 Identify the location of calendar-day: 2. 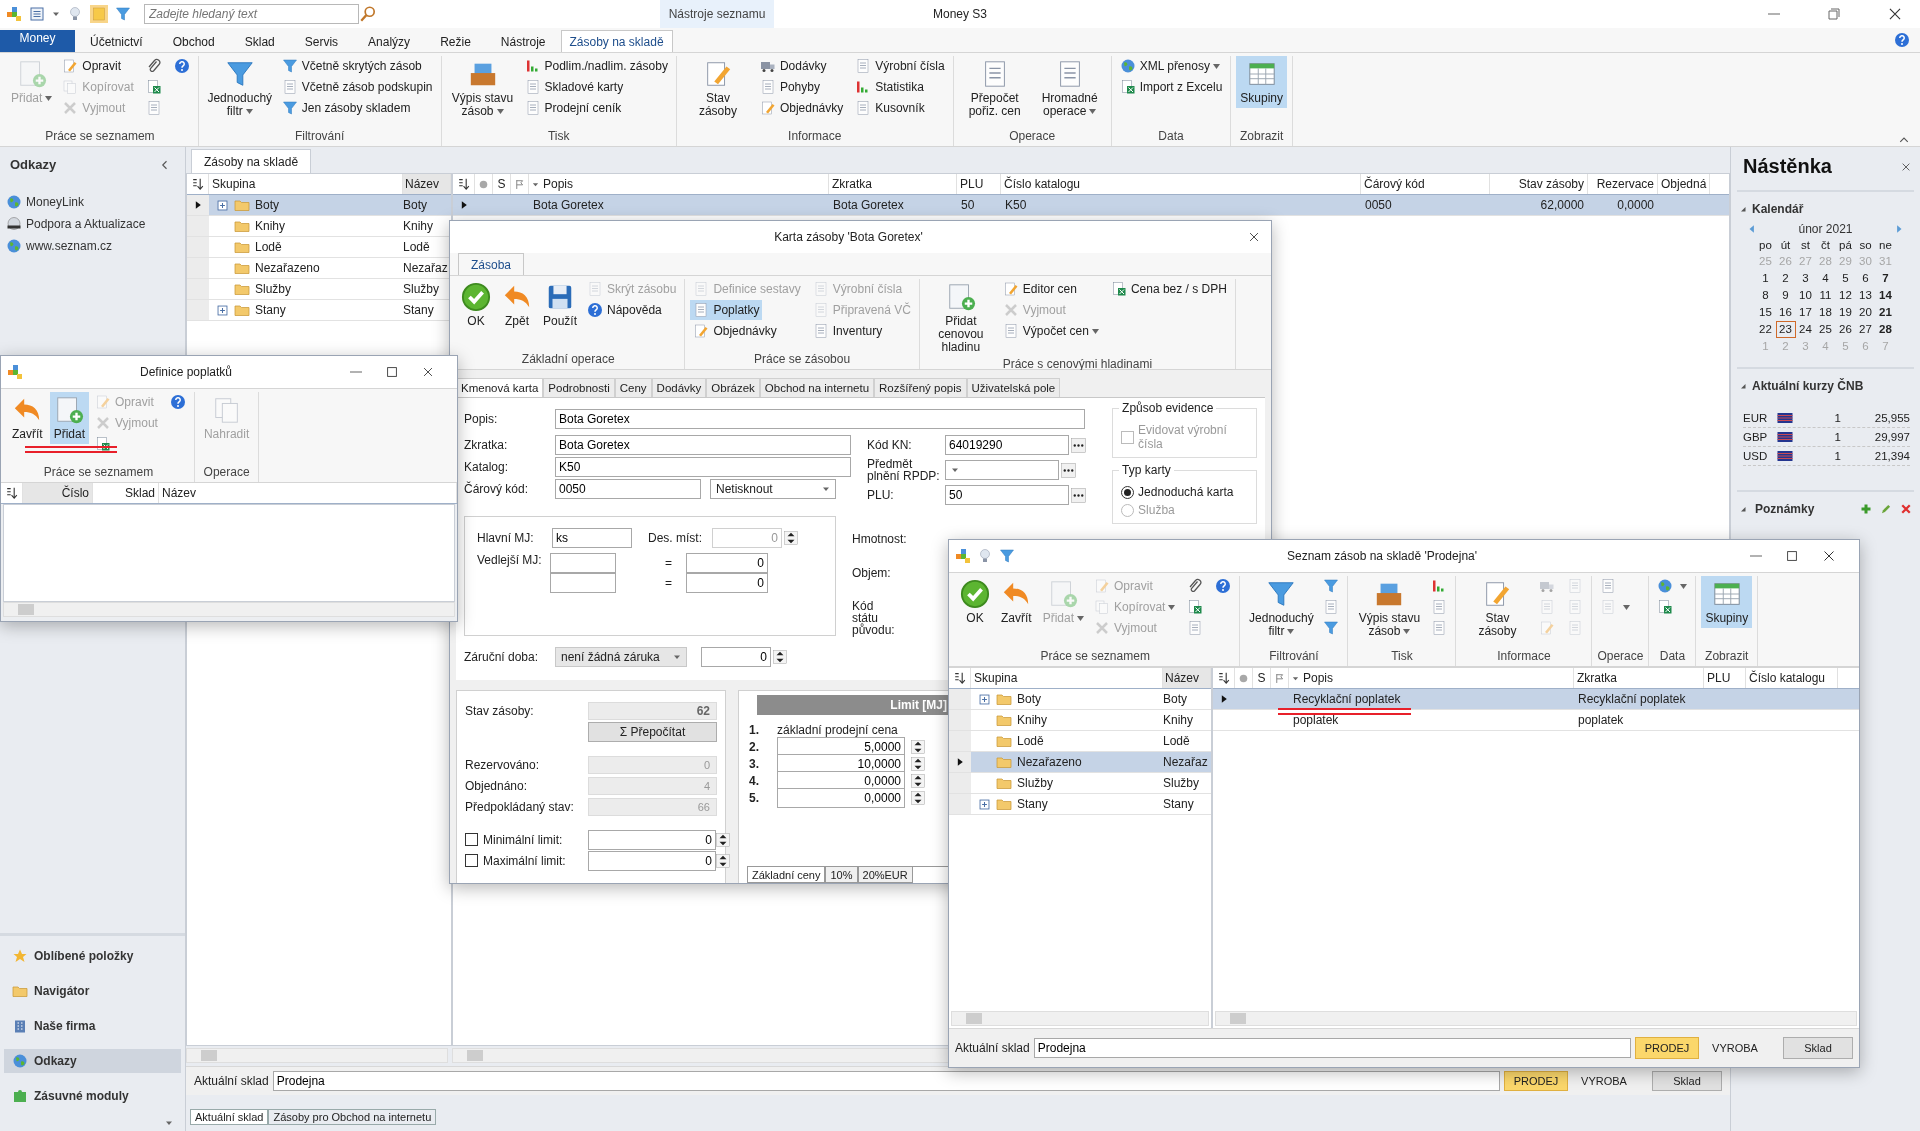
(1785, 278).